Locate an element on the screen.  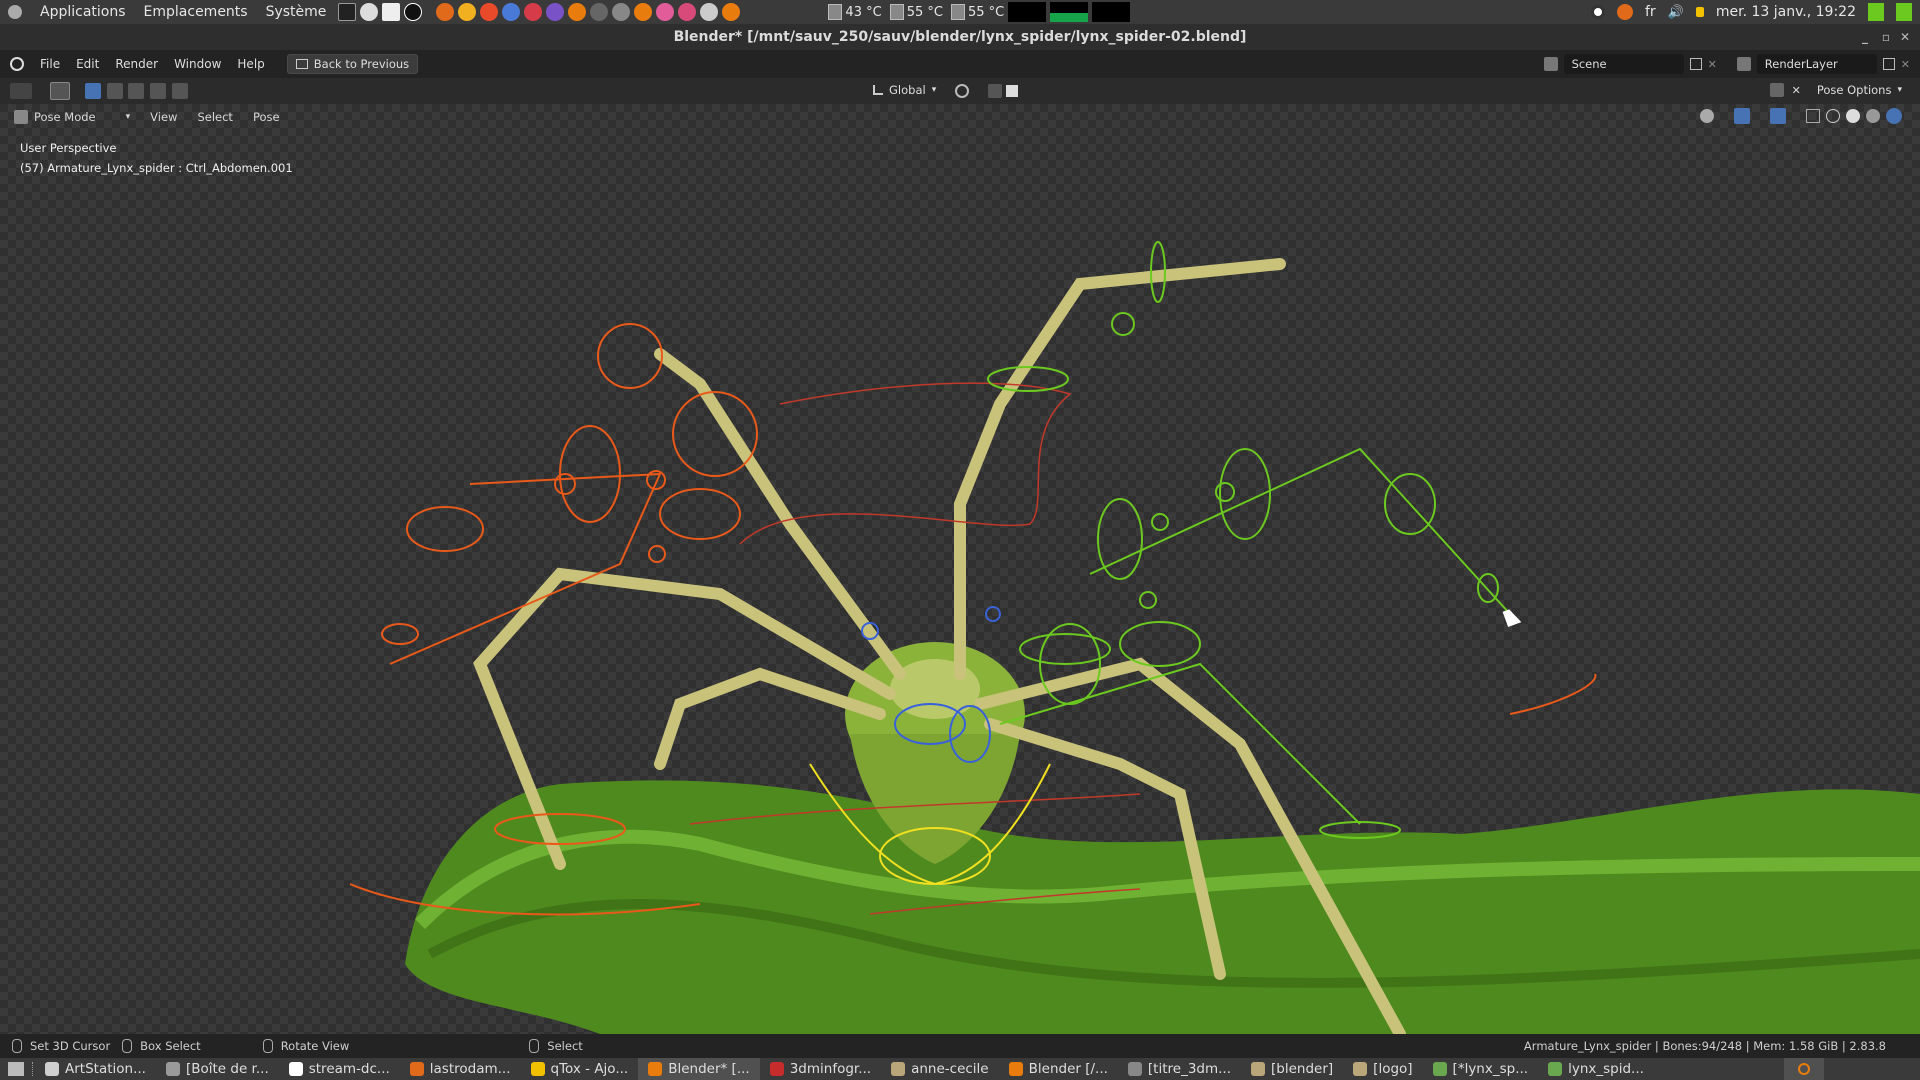
new-view-layer-icon is located at coordinates (1888, 64).